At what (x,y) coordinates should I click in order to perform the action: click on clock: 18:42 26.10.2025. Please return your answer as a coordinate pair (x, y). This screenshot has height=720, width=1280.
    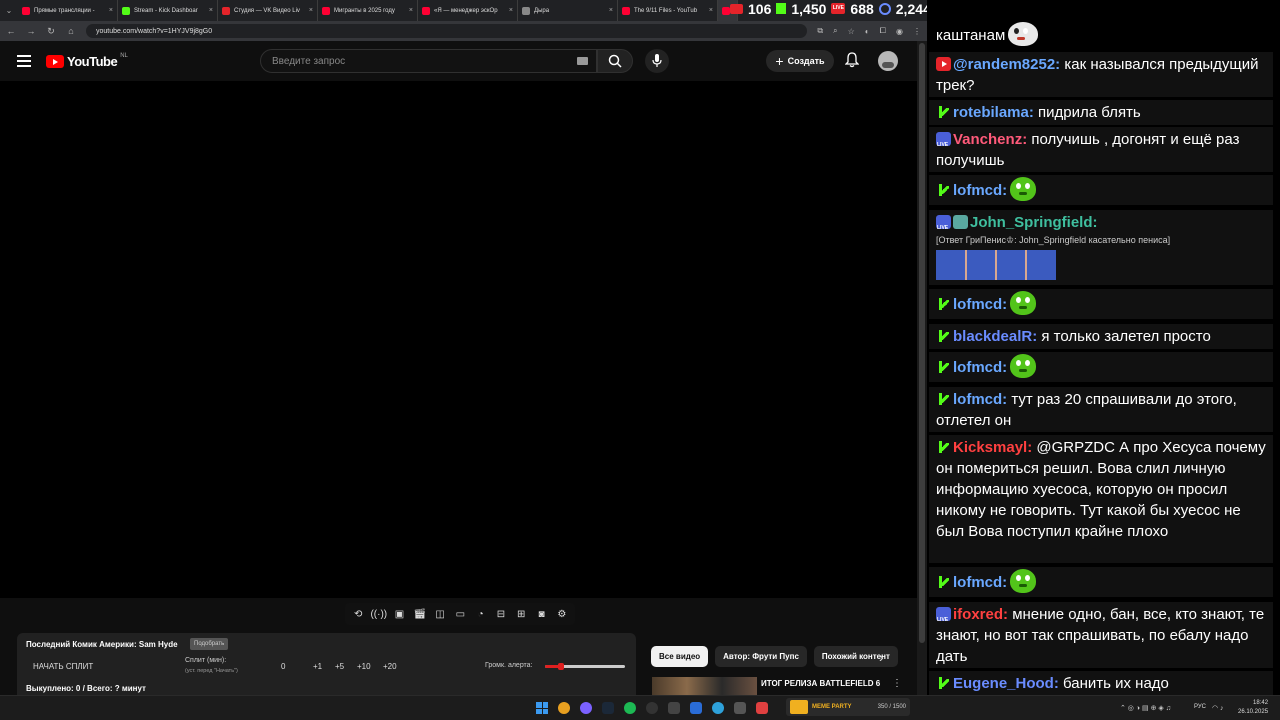
    Looking at the image, I should click on (1253, 708).